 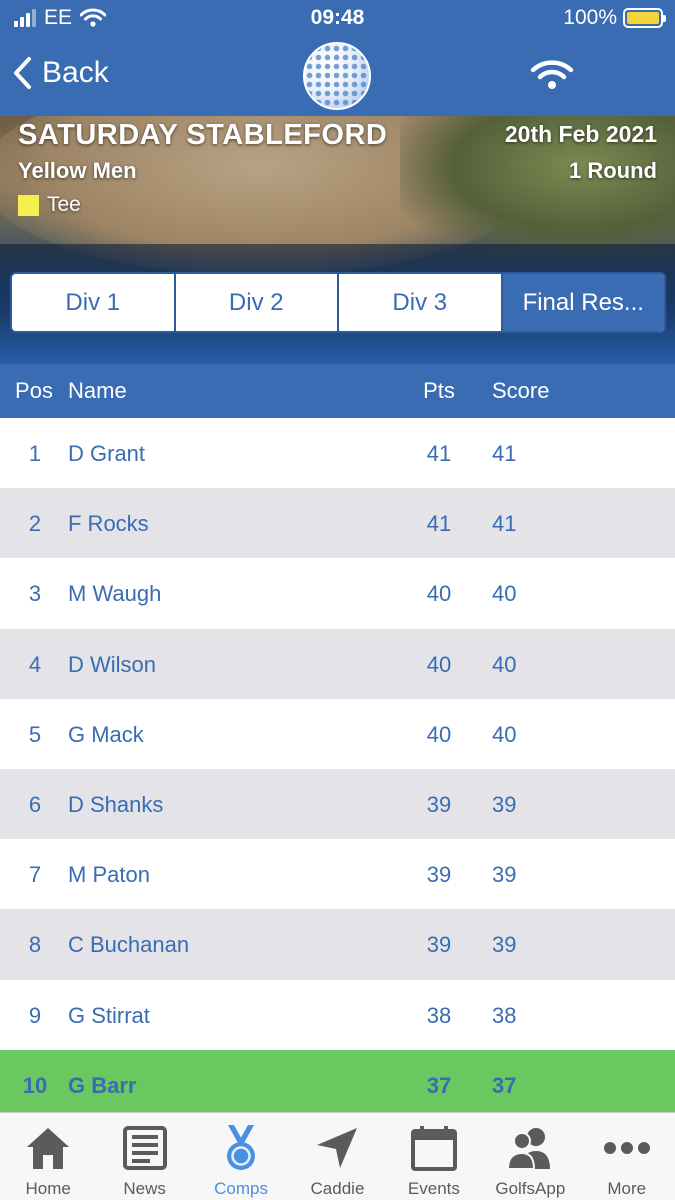 I want to click on golf-ball-logo, so click(x=337, y=76).